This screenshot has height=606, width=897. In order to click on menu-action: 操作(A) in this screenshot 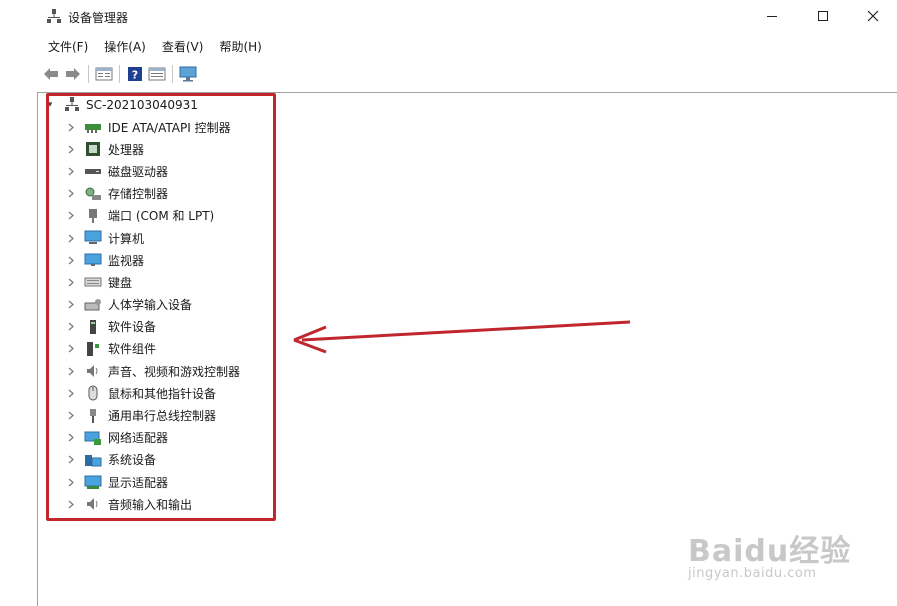, I will do `click(125, 47)`.